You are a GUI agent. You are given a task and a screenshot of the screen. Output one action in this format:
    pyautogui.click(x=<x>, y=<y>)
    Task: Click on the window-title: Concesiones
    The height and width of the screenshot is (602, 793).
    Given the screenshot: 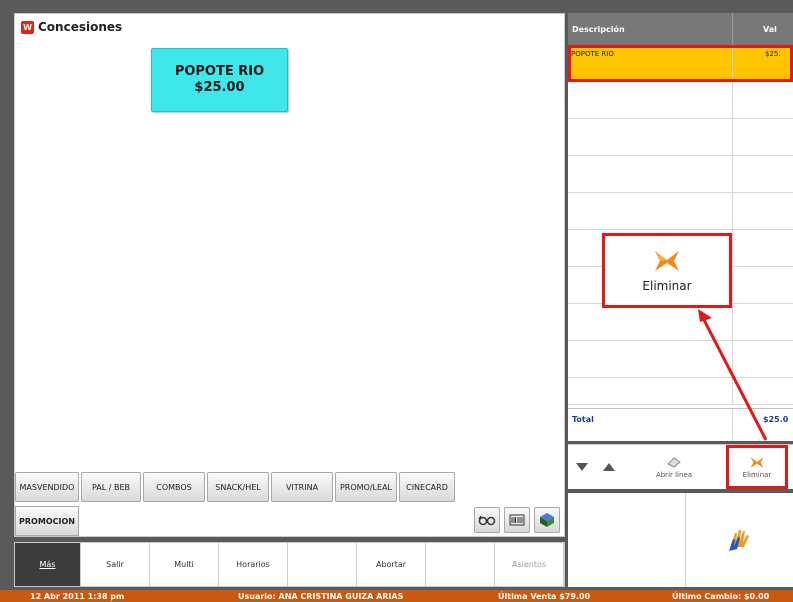 What is the action you would take?
    pyautogui.click(x=80, y=27)
    